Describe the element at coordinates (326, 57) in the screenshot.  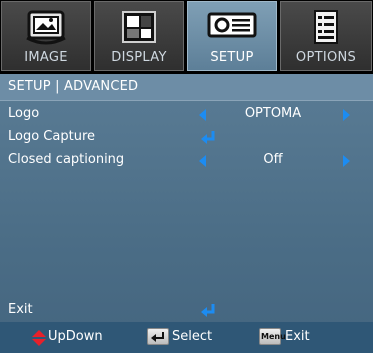
I see `tab-options-label: OPTIONS` at that location.